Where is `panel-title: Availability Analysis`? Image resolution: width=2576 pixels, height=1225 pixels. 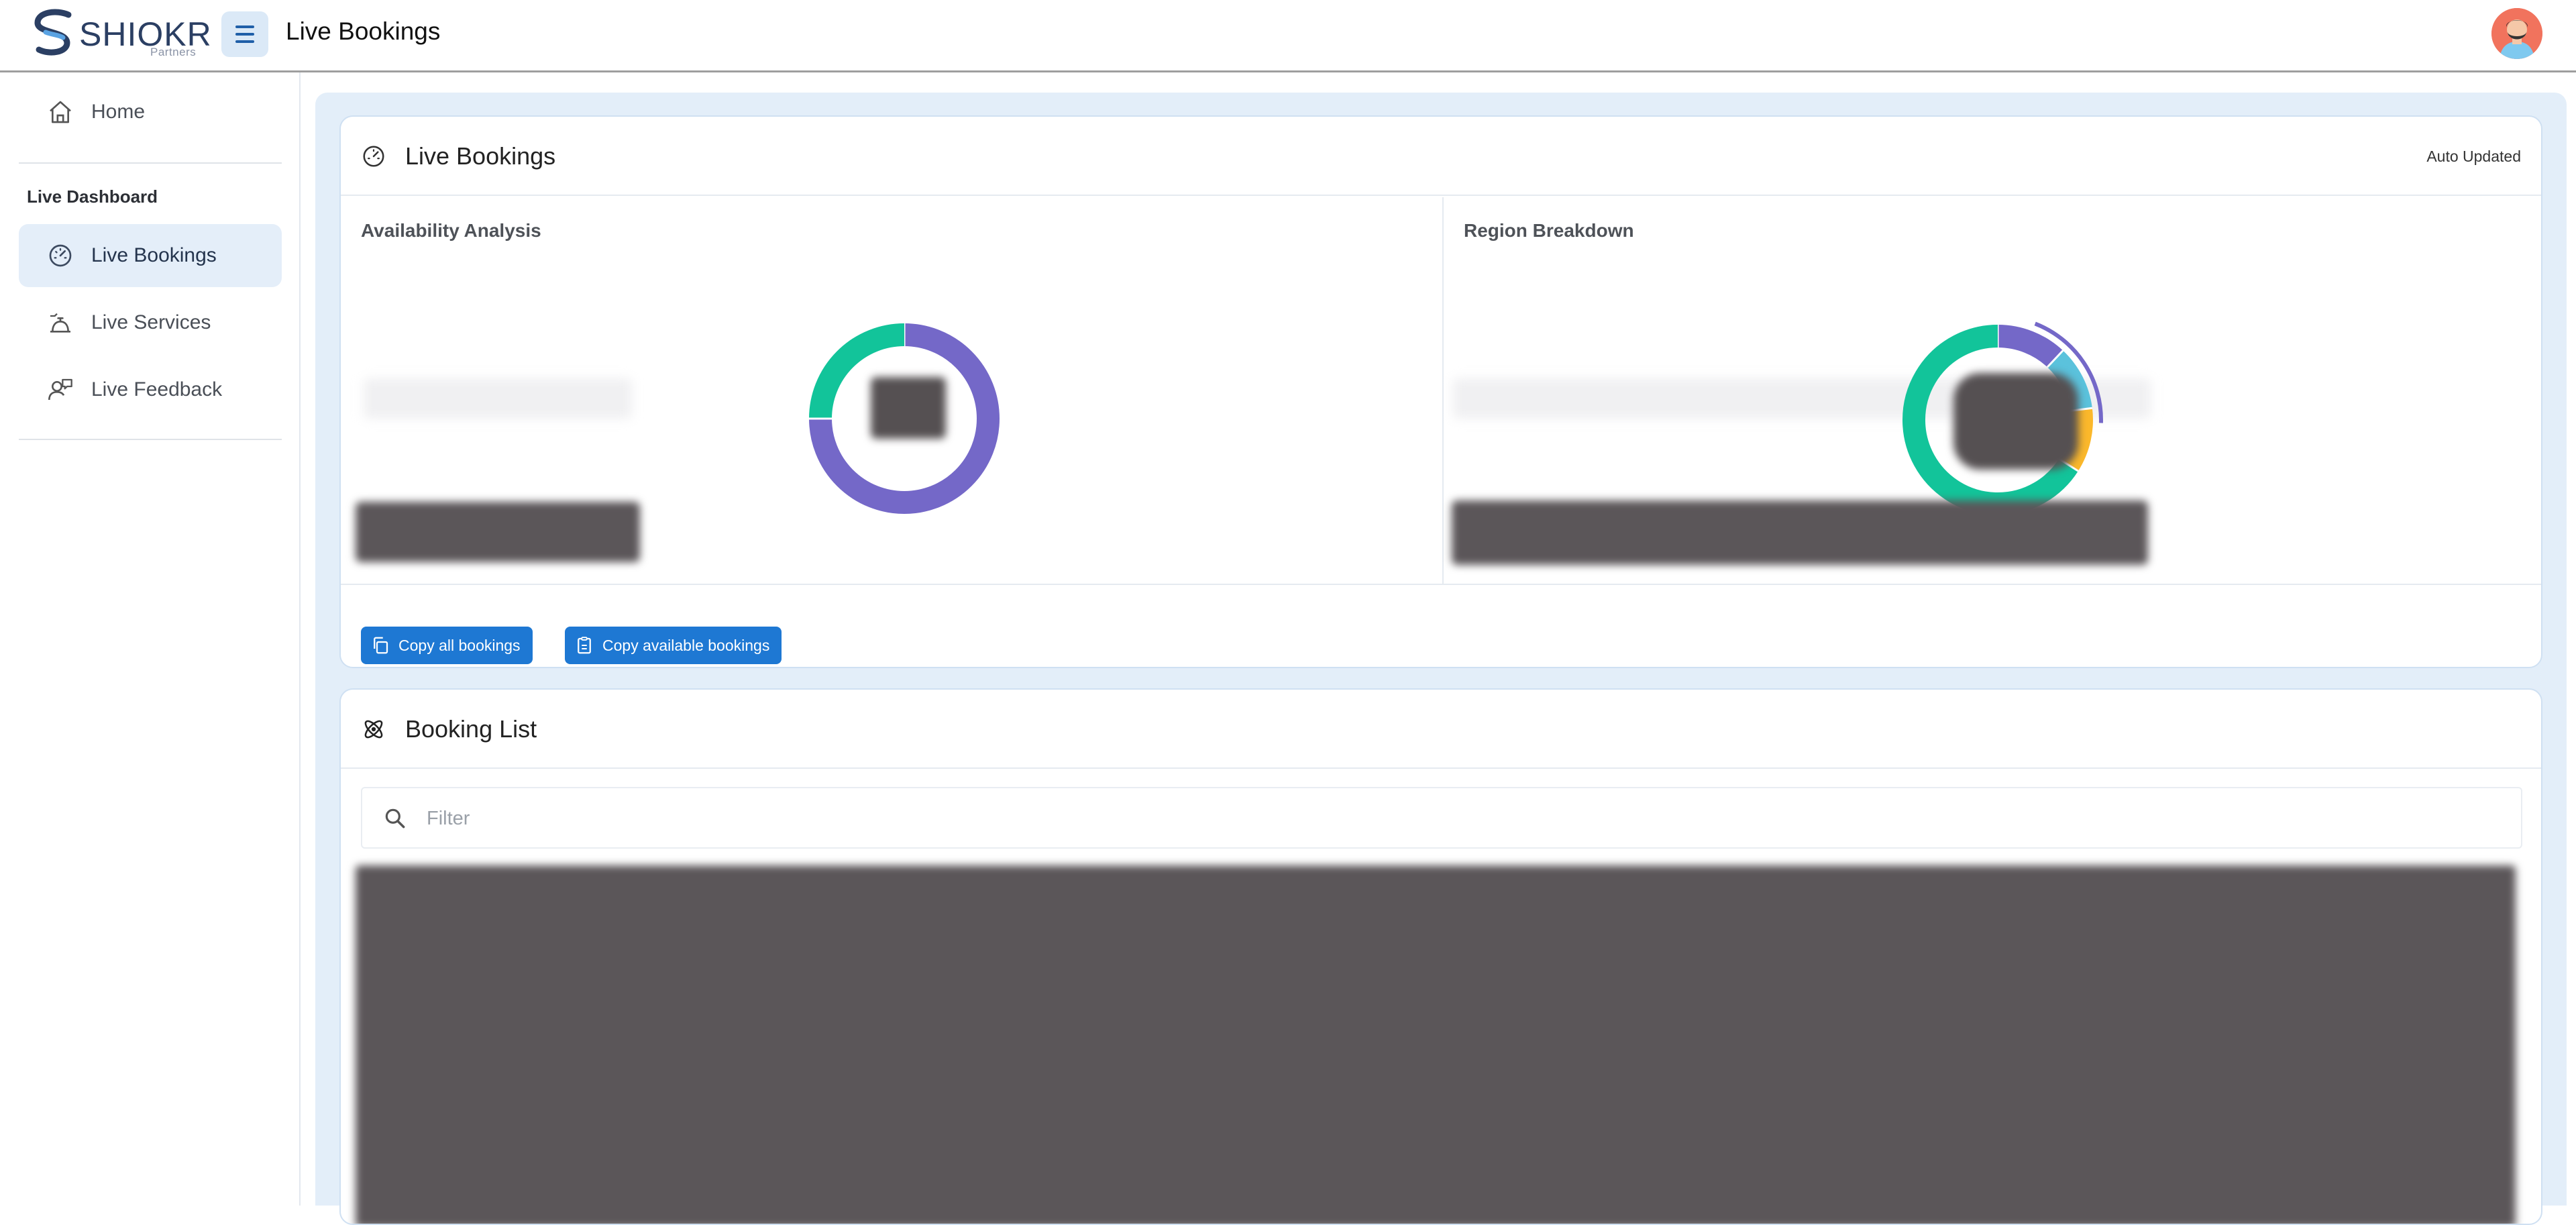 panel-title: Availability Analysis is located at coordinates (451, 230).